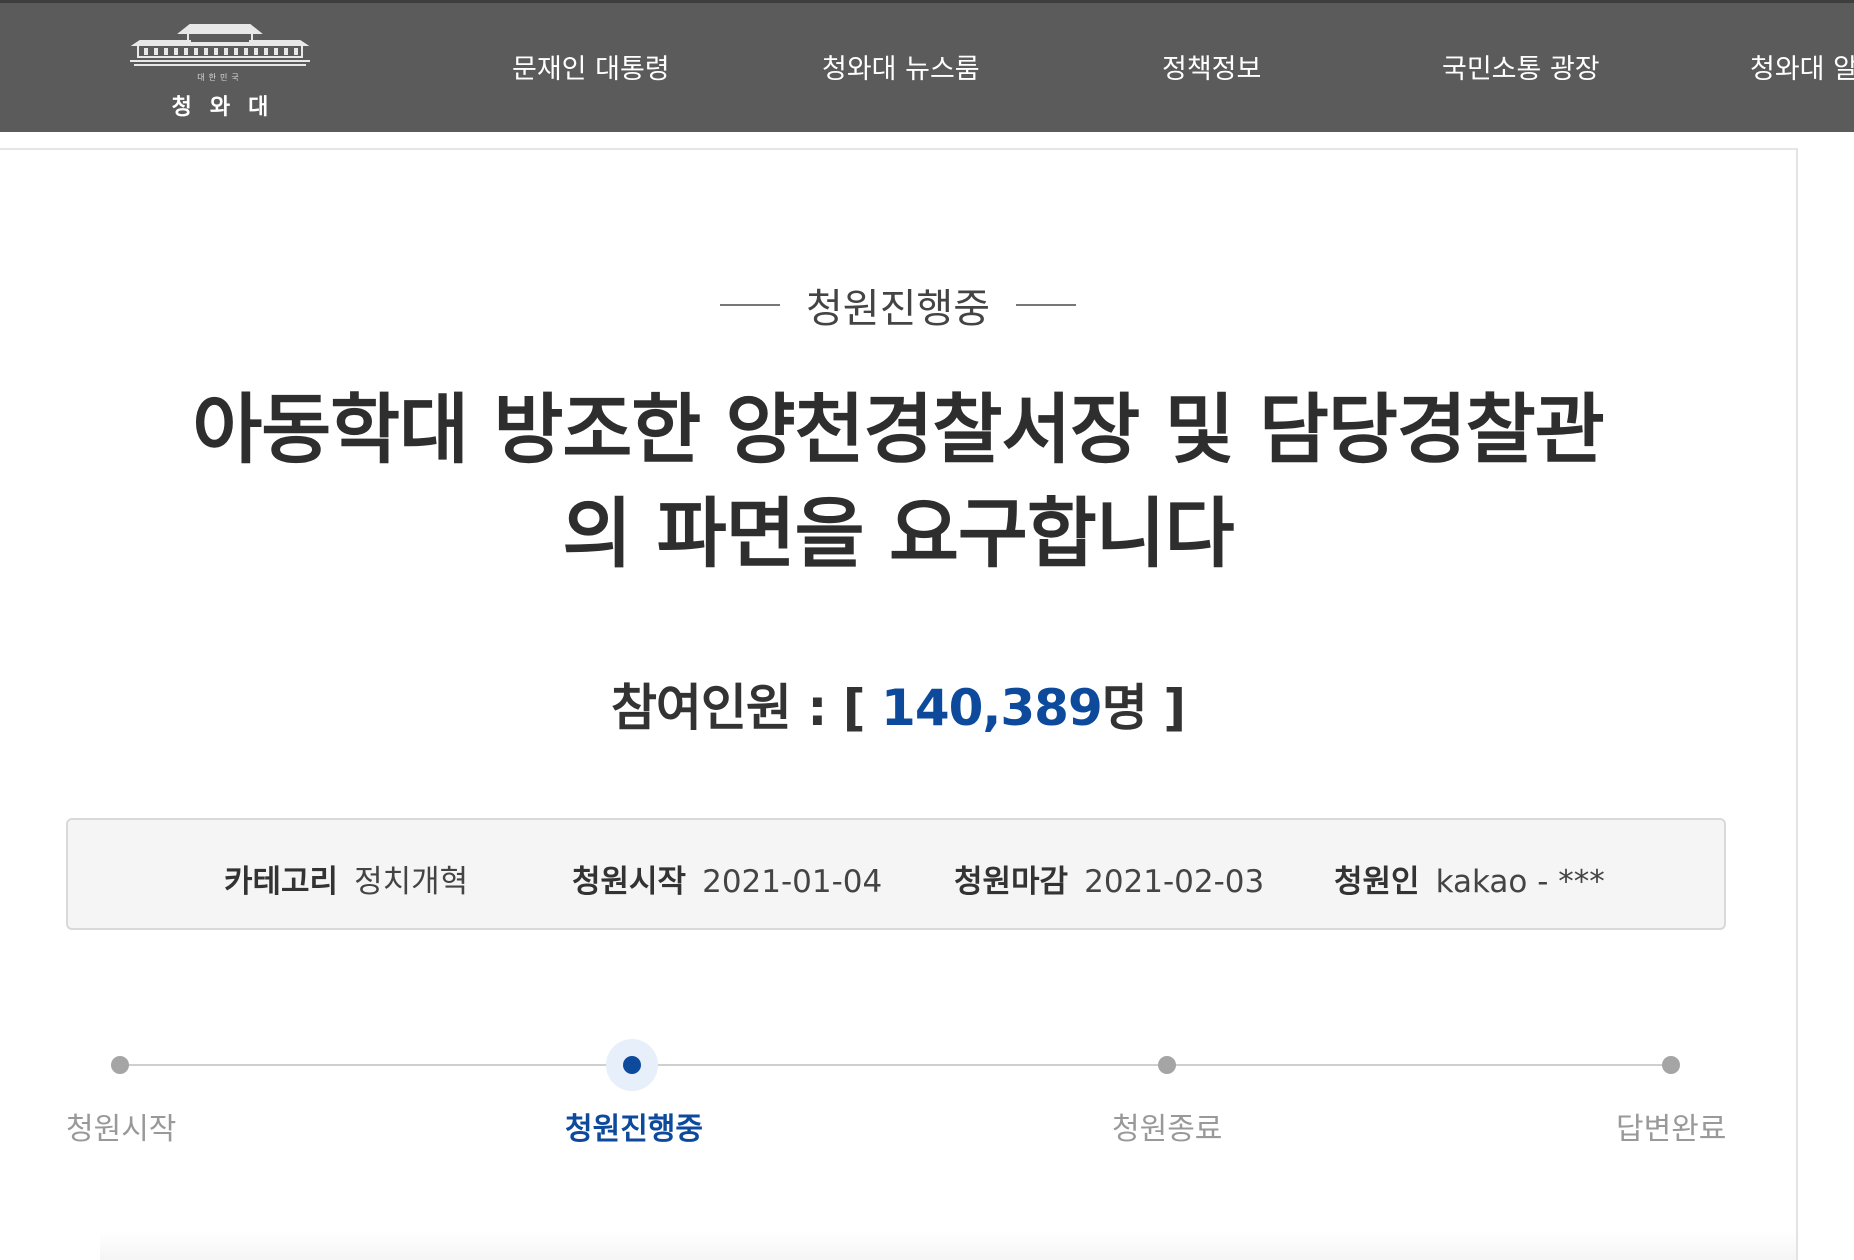  I want to click on step-dot-closed, so click(1167, 1065).